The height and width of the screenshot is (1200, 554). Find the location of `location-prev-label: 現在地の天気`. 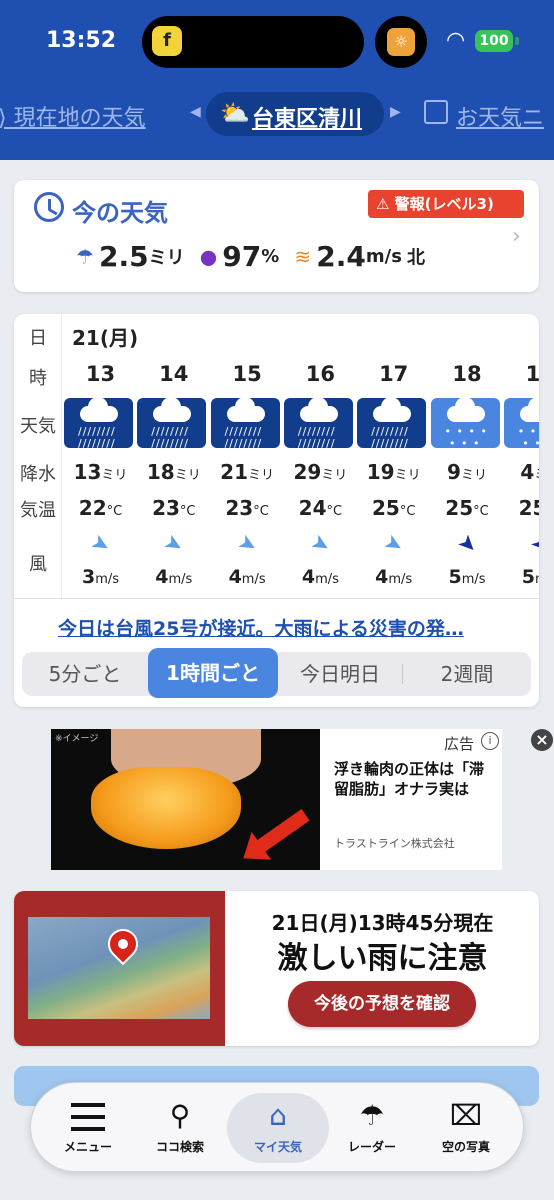

location-prev-label: 現在地の天気 is located at coordinates (79, 118).